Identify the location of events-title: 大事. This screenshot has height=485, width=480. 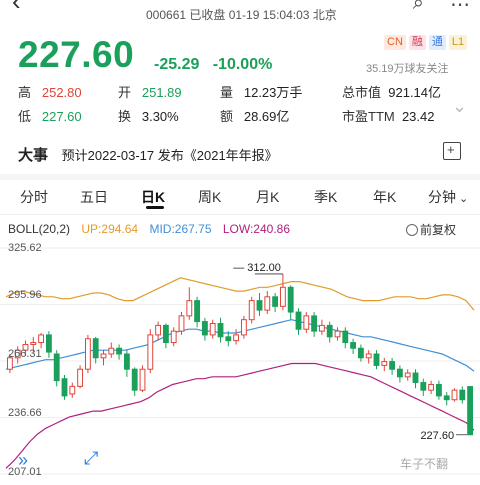
(33, 155).